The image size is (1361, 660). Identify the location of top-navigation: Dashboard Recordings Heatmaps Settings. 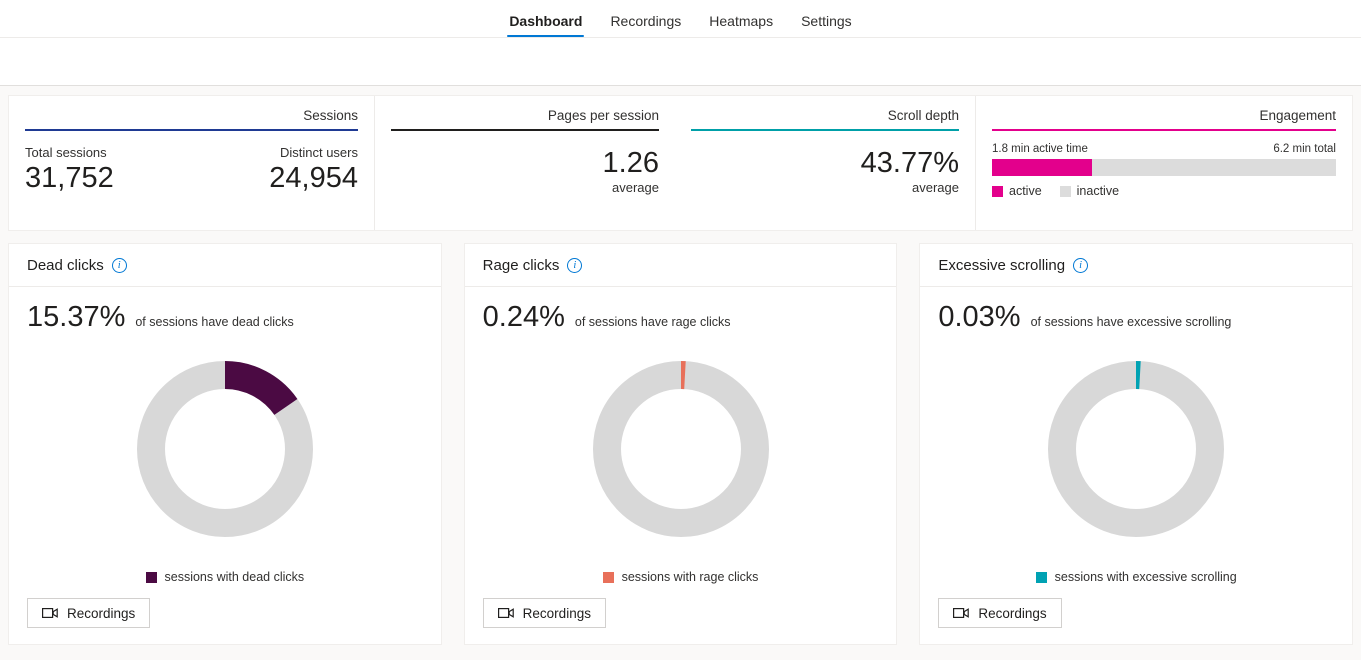
(680, 19).